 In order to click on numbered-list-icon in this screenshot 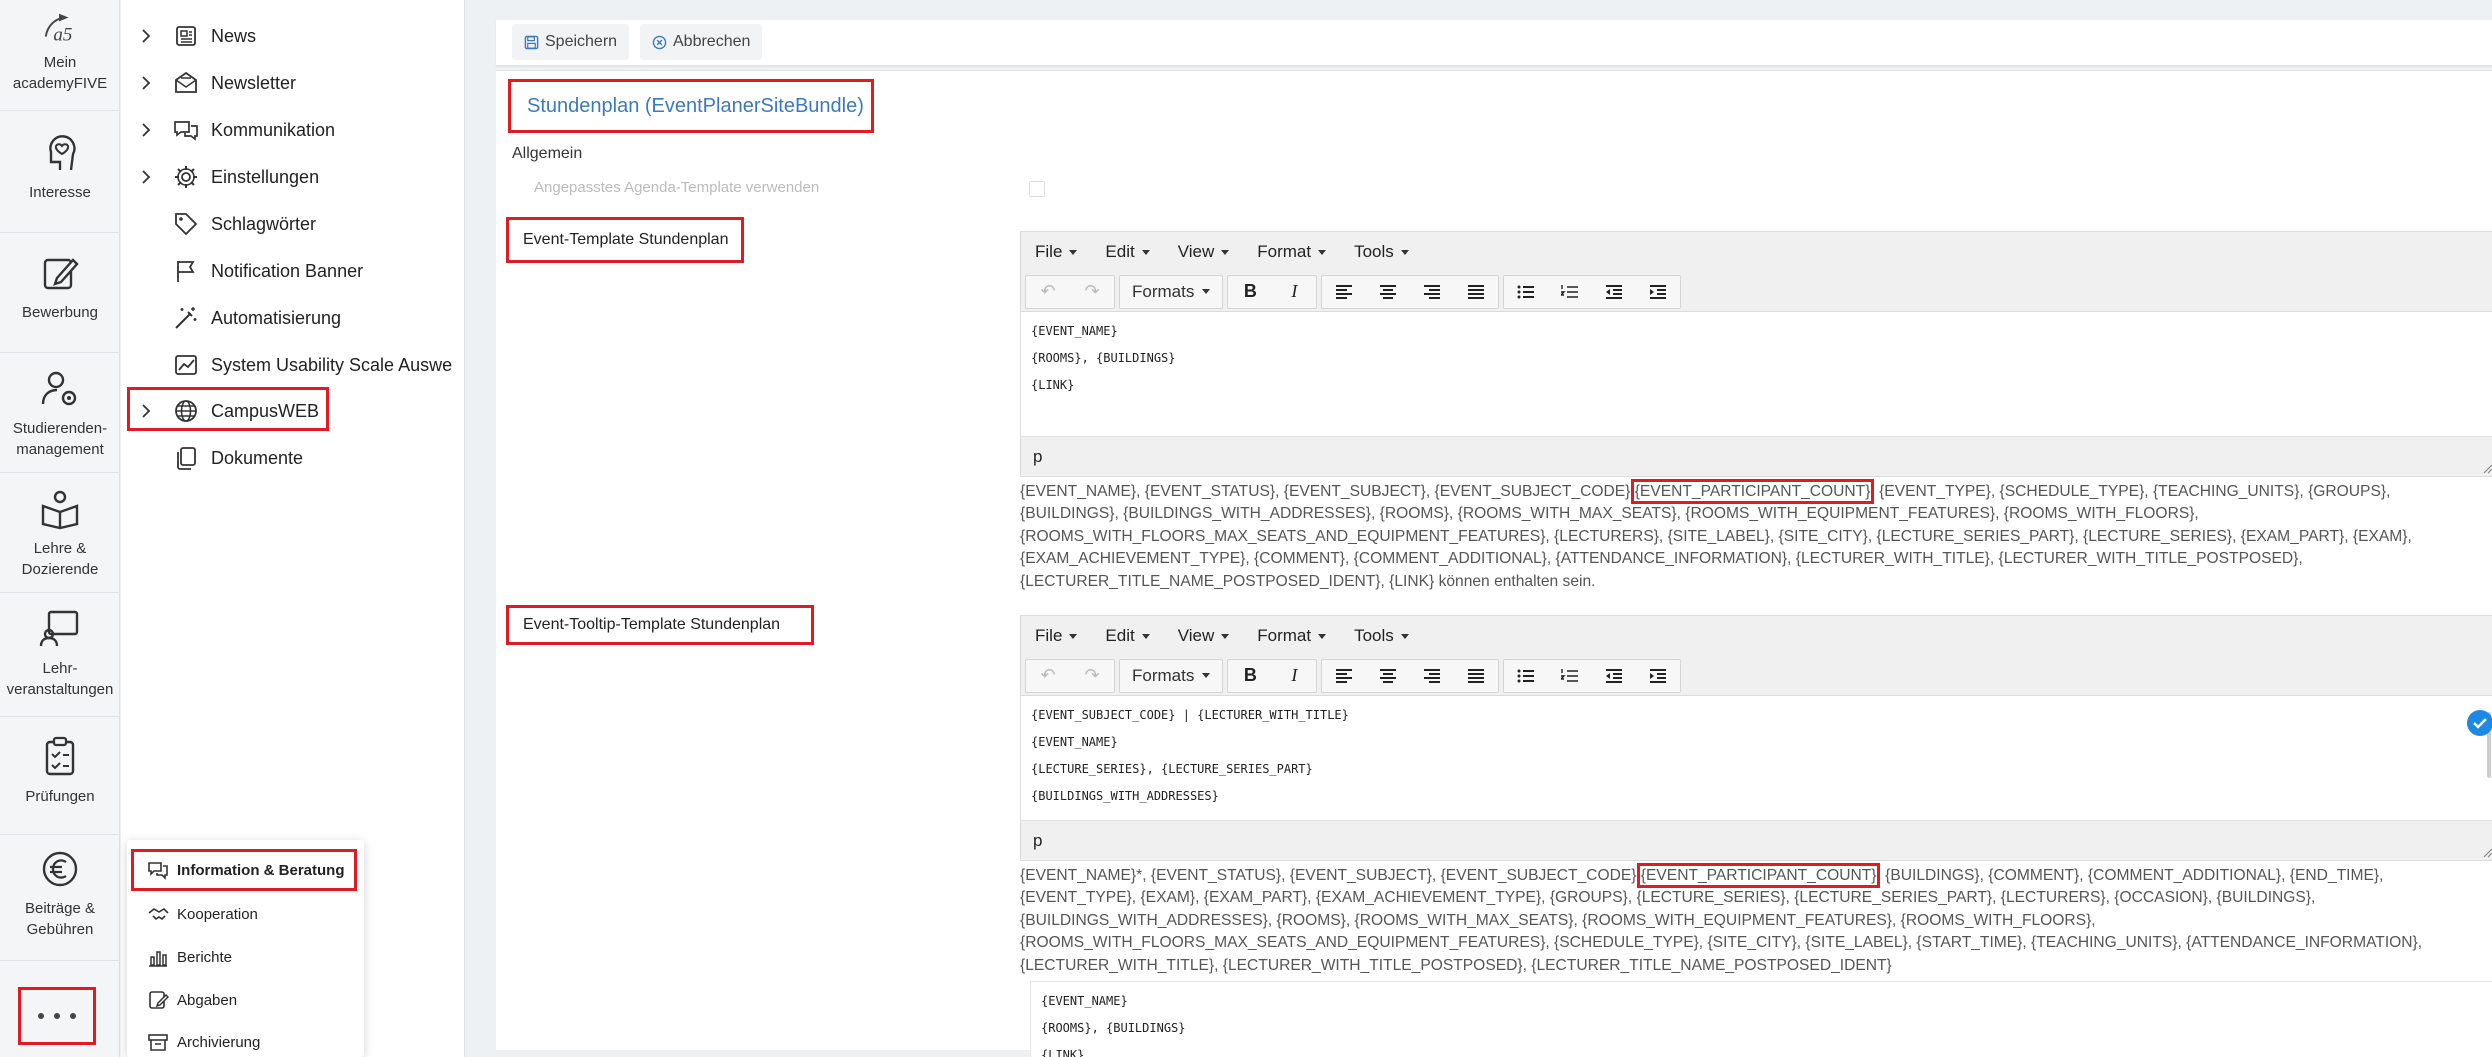, I will do `click(1570, 291)`.